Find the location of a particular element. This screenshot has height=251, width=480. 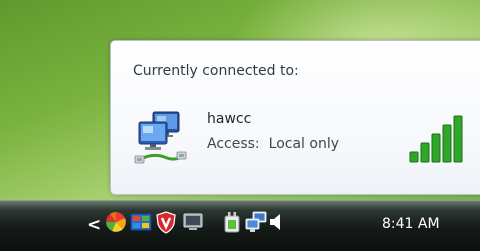

access-label: Access: is located at coordinates (233, 144).